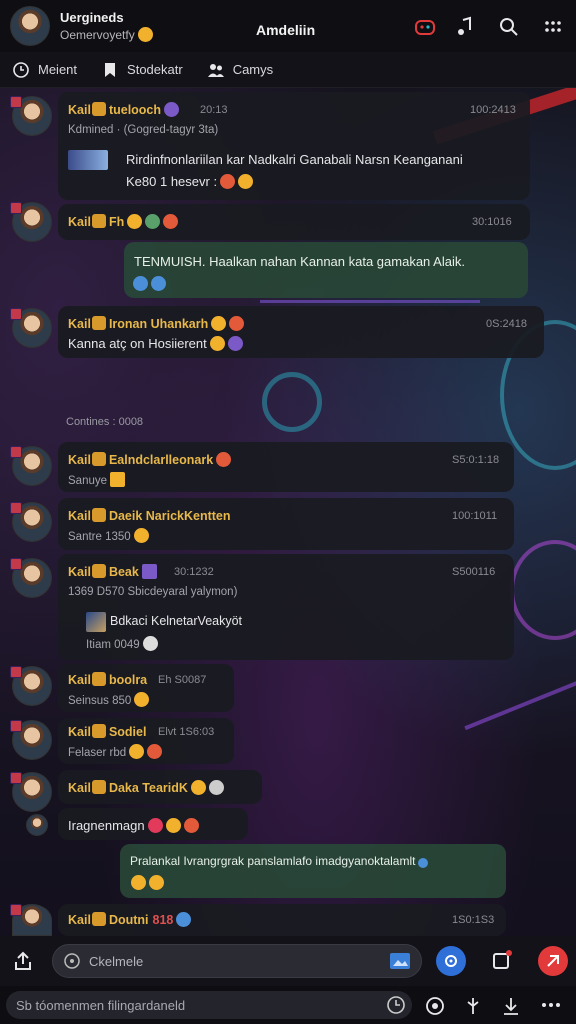 The height and width of the screenshot is (1024, 576). What do you see at coordinates (23, 961) in the screenshot?
I see `share-icon` at bounding box center [23, 961].